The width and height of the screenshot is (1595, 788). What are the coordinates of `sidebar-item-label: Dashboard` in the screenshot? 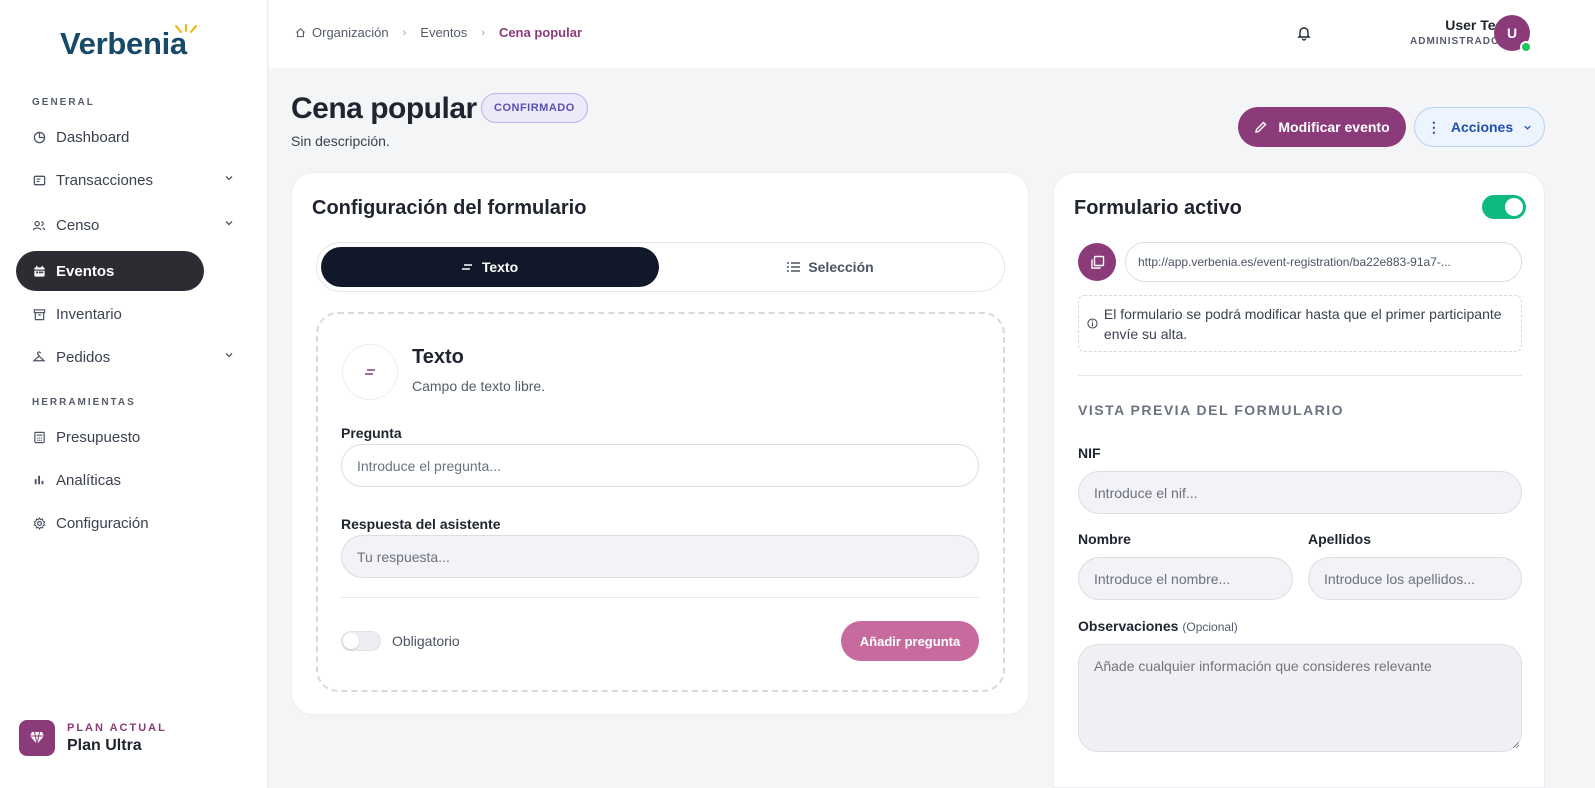 It's located at (93, 137).